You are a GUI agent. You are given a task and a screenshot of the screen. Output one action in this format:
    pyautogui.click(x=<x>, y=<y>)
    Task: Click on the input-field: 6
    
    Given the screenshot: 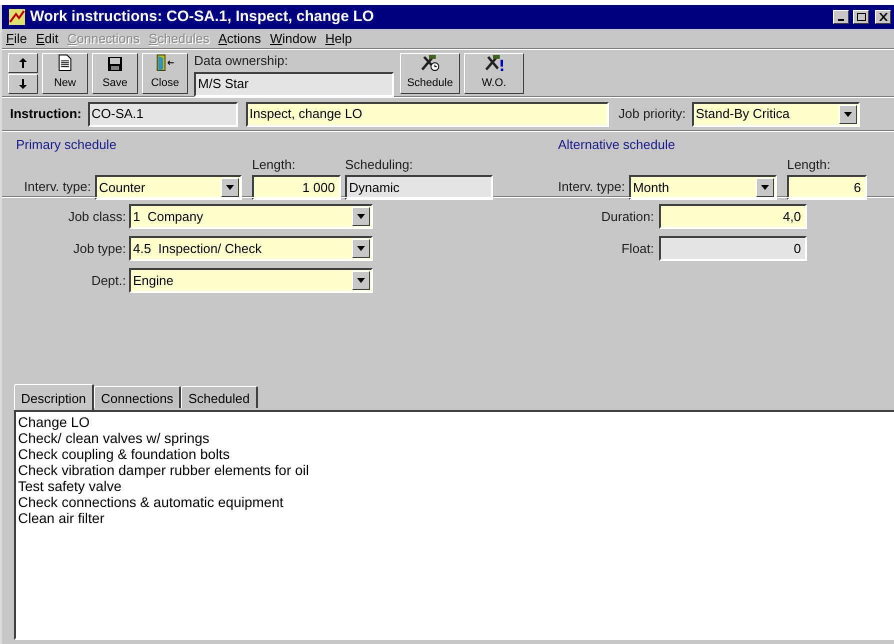 What is the action you would take?
    pyautogui.click(x=826, y=187)
    